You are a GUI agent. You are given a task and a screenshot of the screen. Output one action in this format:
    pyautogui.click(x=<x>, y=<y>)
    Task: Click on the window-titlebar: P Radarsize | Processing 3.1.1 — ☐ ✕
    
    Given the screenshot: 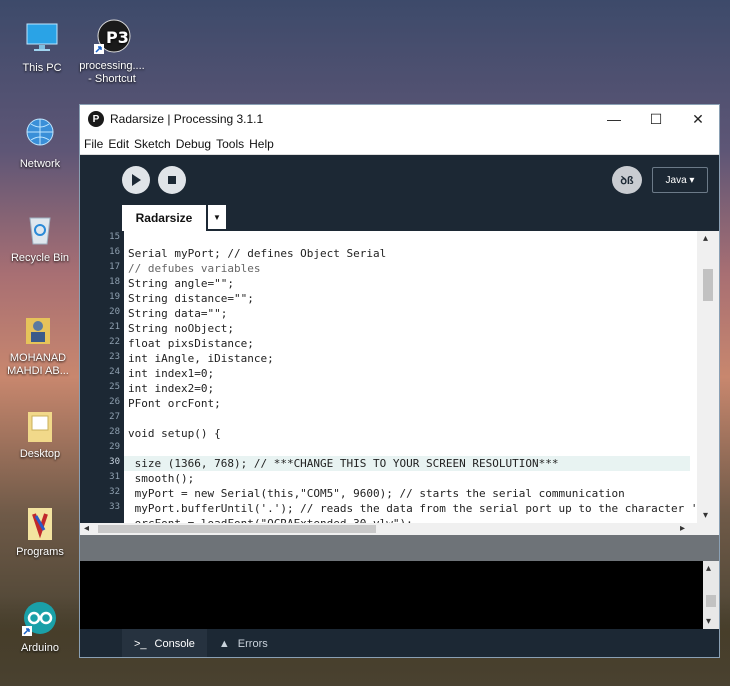 What is the action you would take?
    pyautogui.click(x=399, y=119)
    